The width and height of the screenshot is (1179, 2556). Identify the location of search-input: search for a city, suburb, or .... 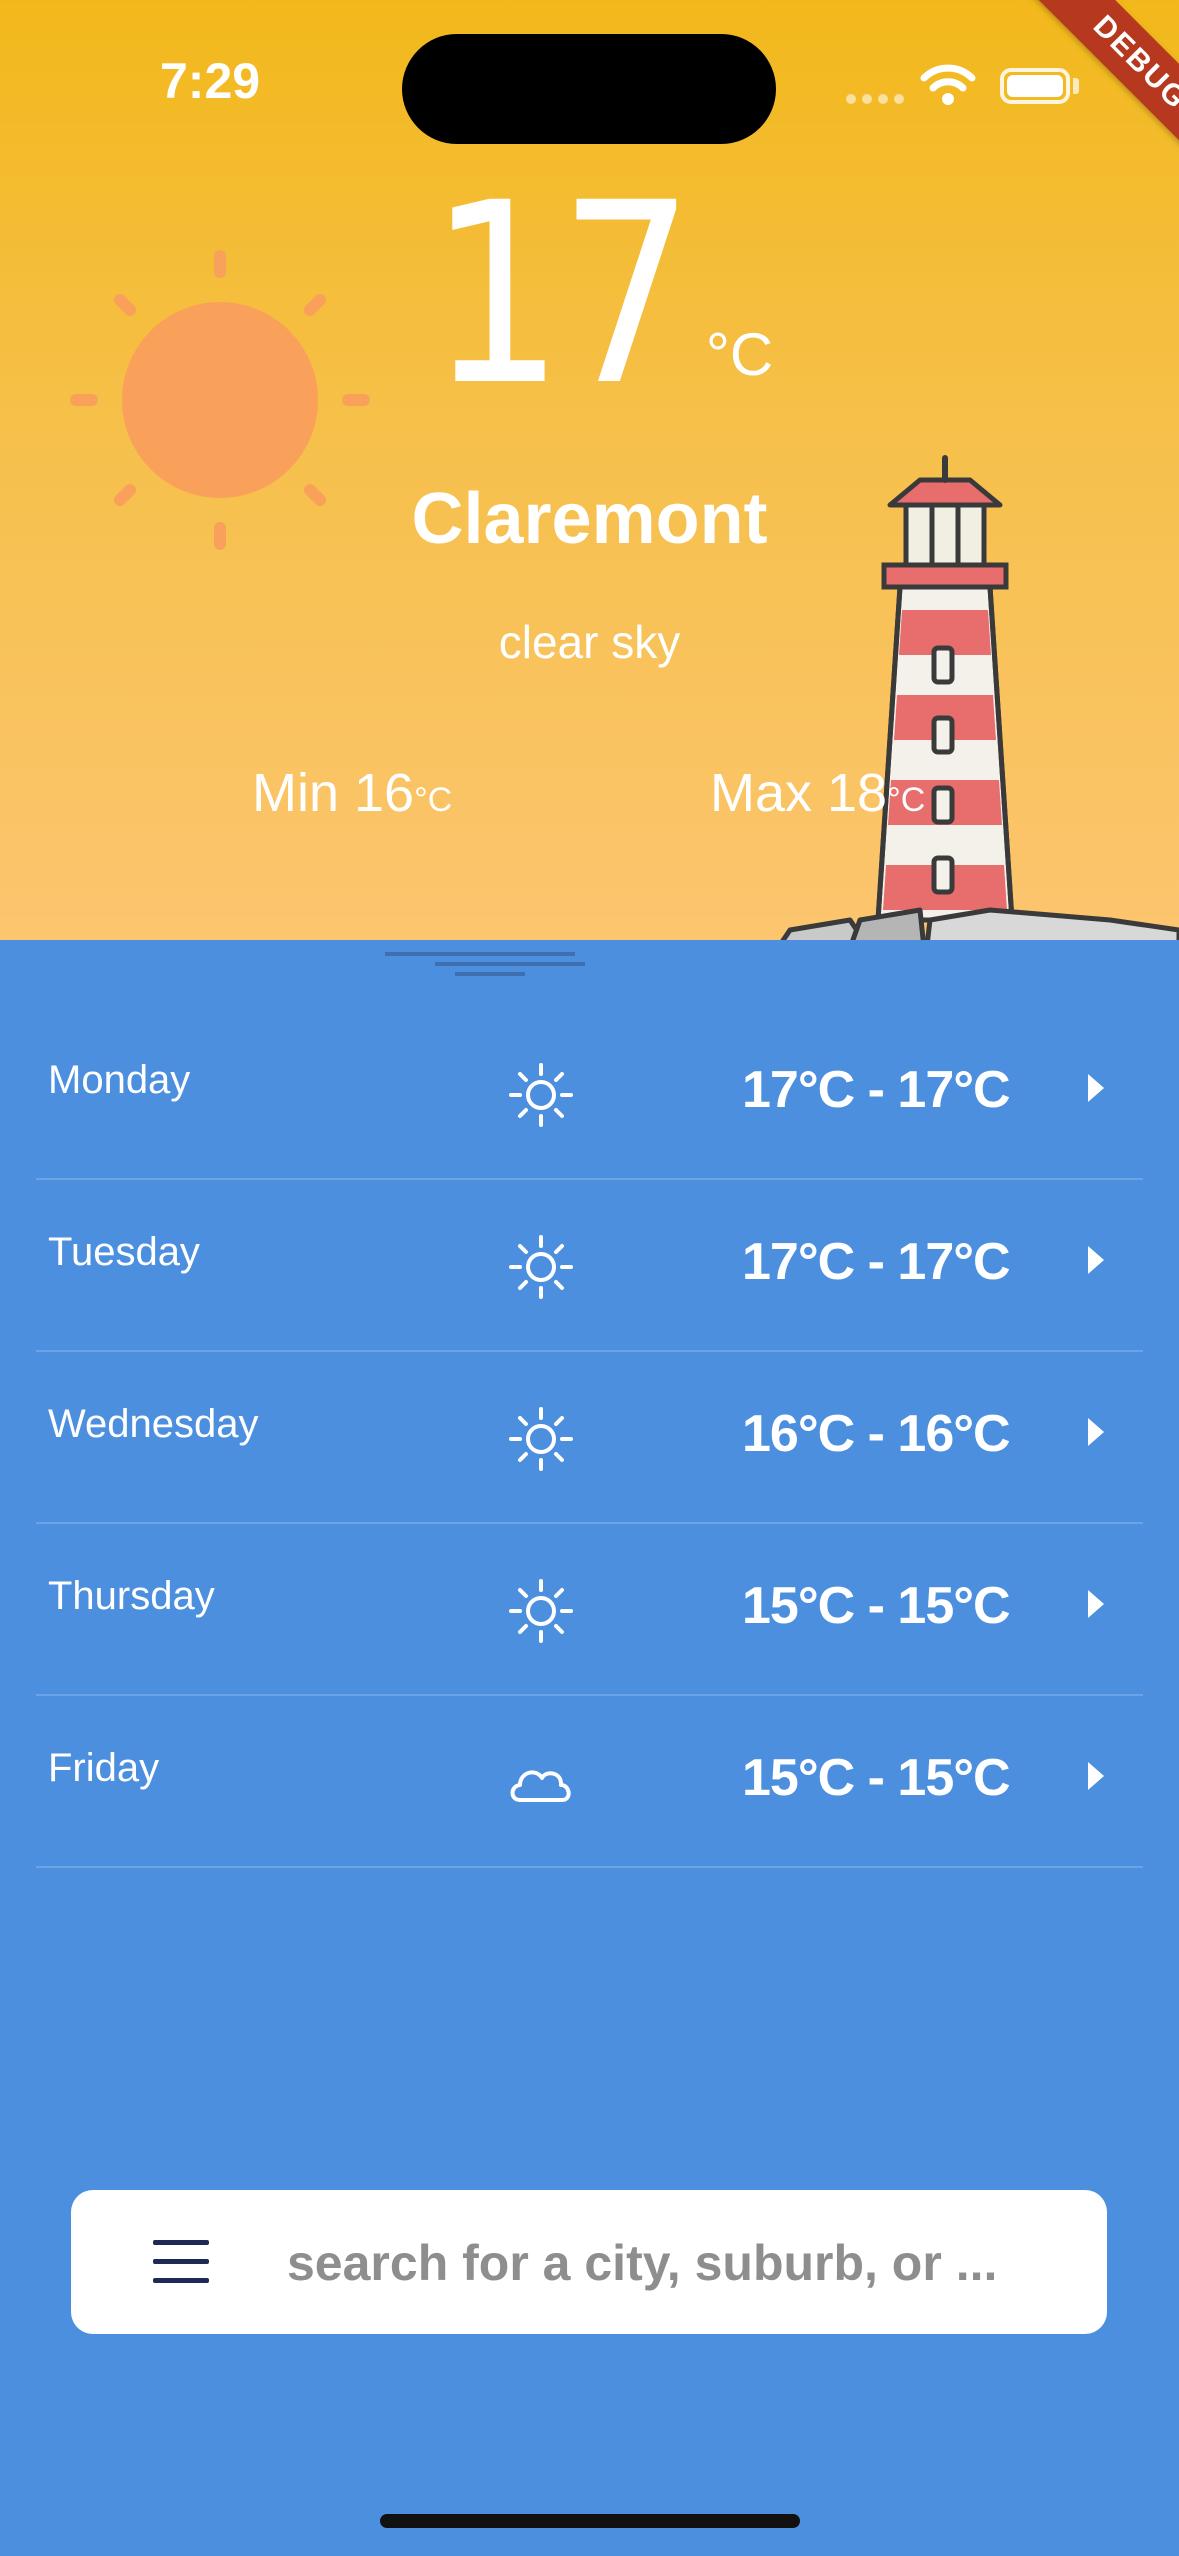
(642, 2263).